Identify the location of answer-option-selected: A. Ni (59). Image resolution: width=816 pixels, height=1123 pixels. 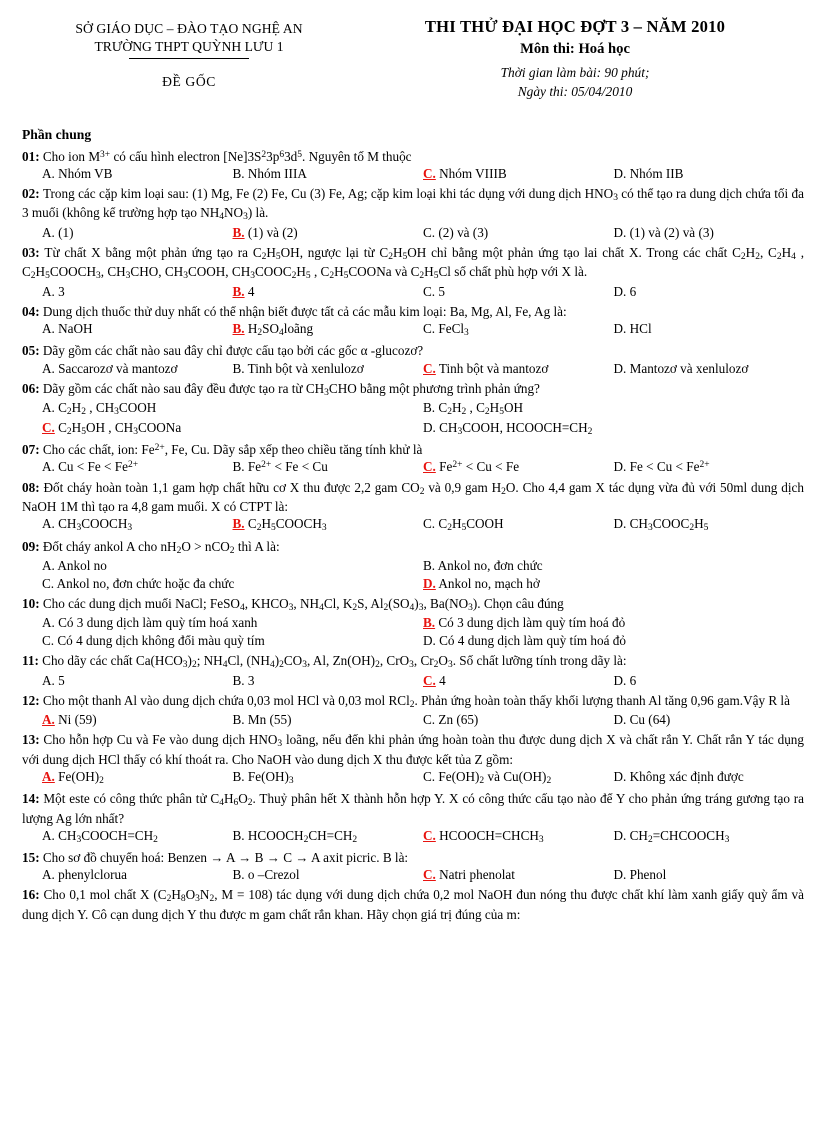
(137, 720).